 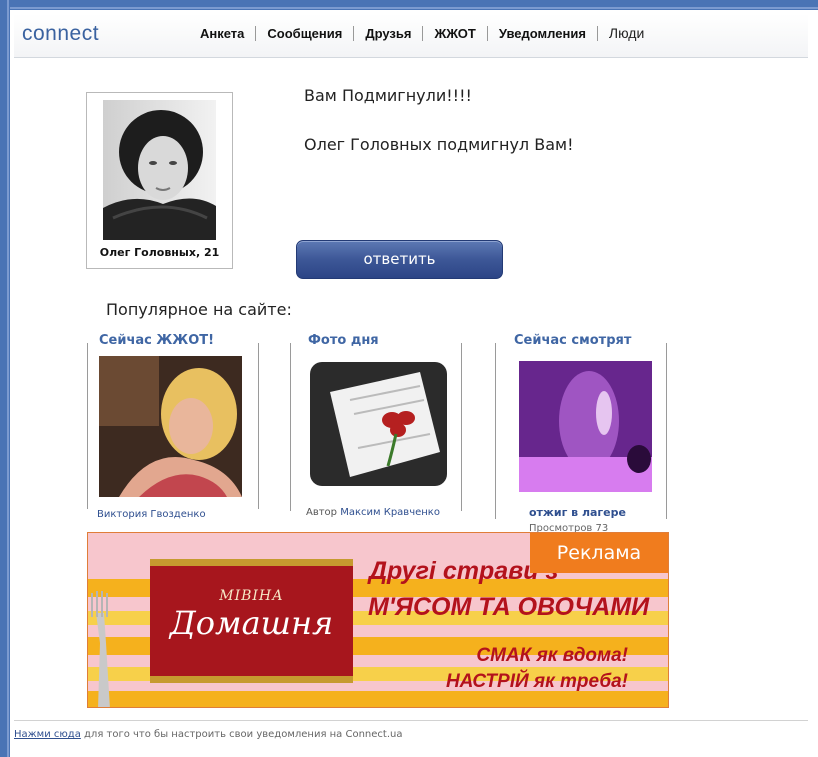 I want to click on popular-block-hot: Сейчас ЖЖОТ! Виктория Гвозденко, so click(x=176, y=428).